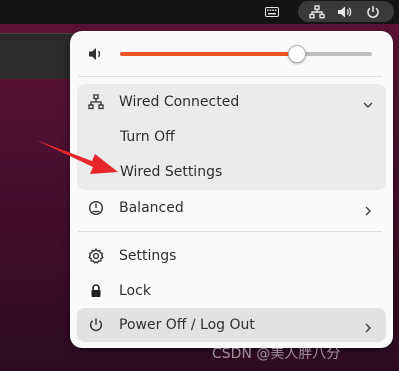  Describe the element at coordinates (187, 325) in the screenshot. I see `power-off-logout-label: Power Off / Log Out` at that location.